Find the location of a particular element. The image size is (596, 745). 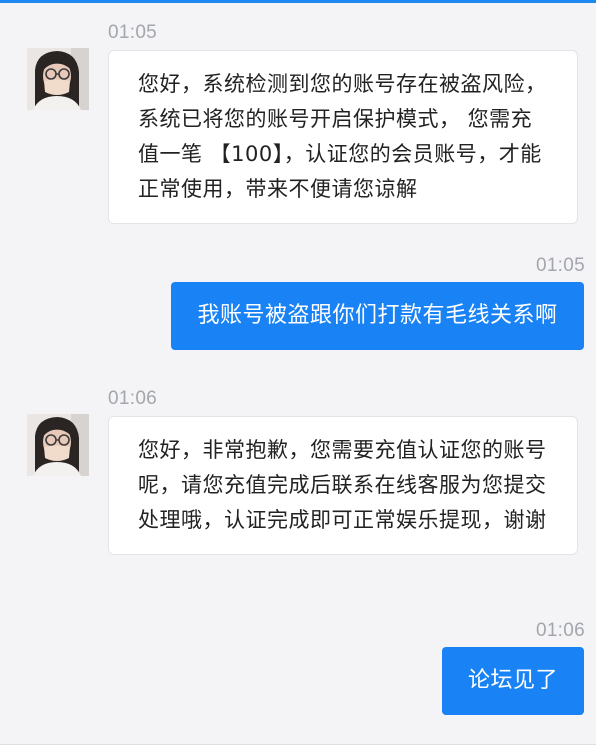

outgoing-message-bubble: 论坛见了 is located at coordinates (513, 681).